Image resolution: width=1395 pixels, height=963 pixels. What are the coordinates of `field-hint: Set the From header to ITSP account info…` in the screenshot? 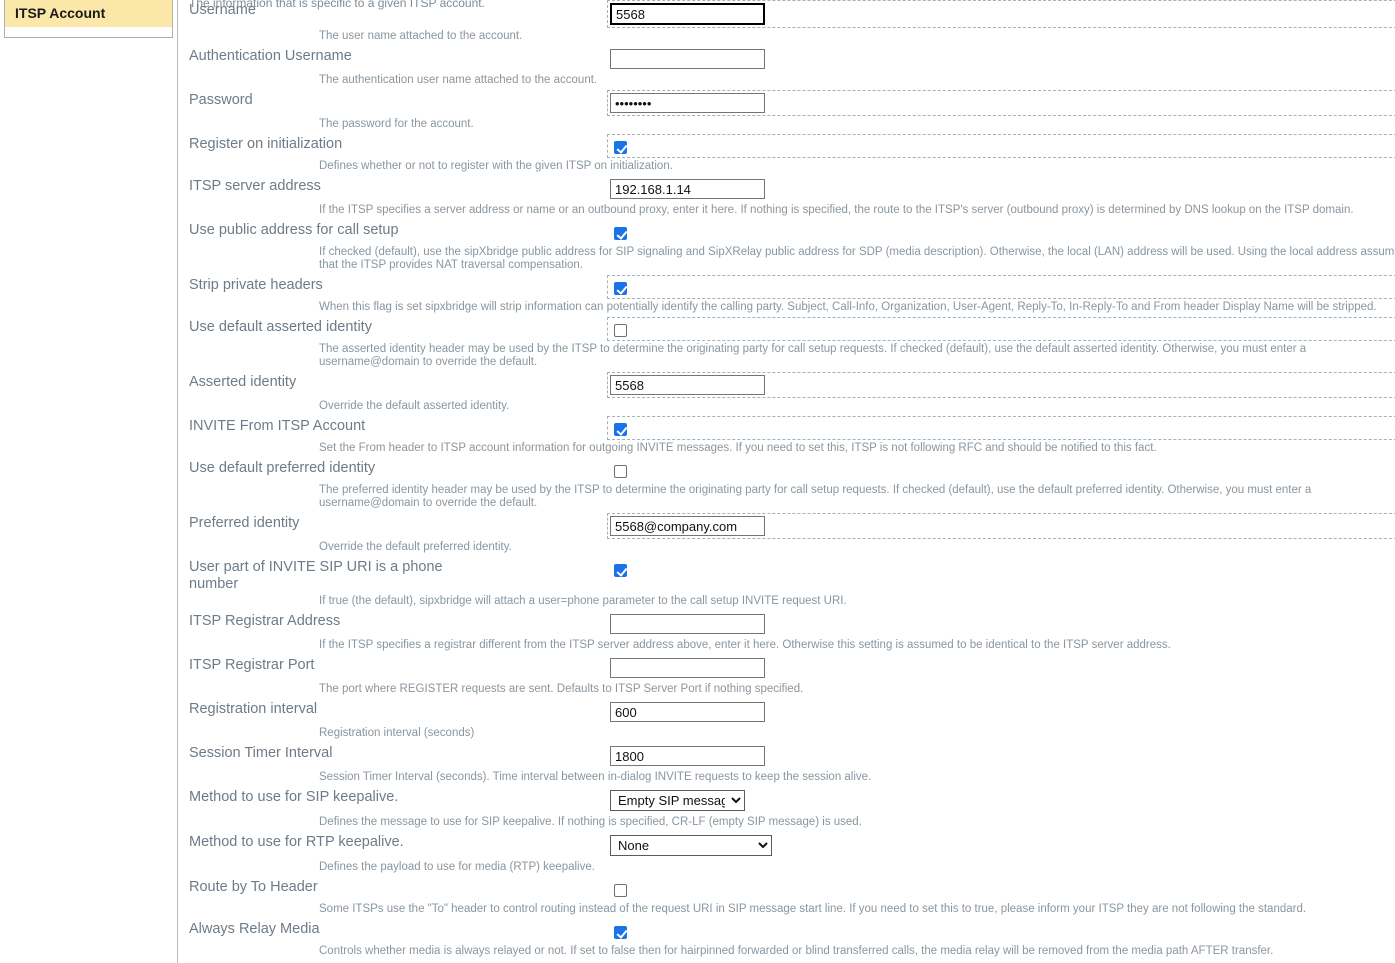 It's located at (738, 448).